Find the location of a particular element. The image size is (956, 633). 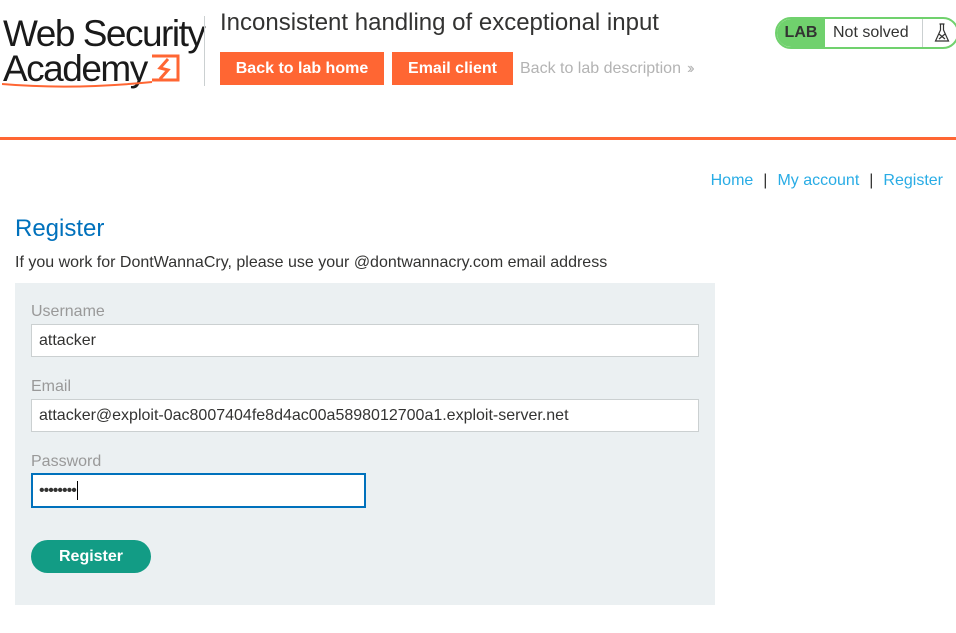

username-value: attacker is located at coordinates (67, 340).